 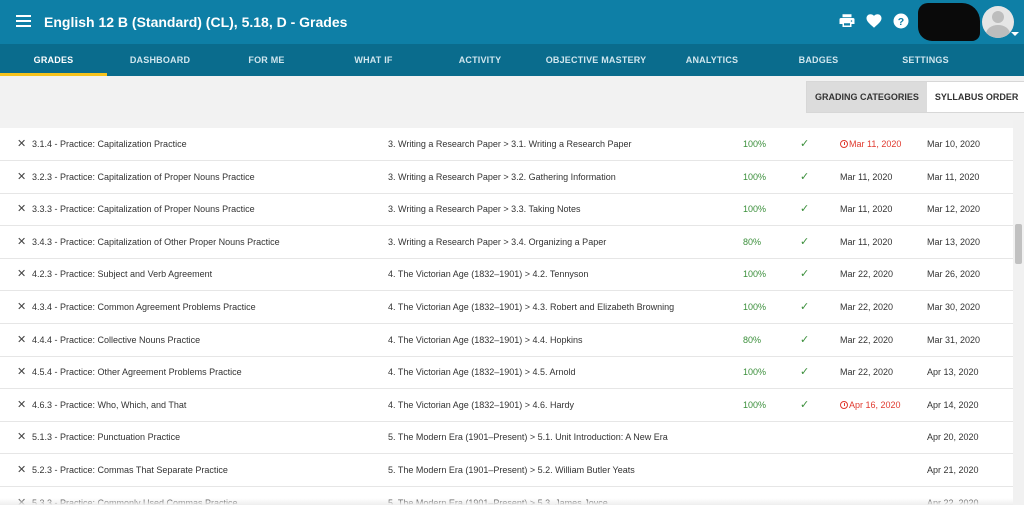 What do you see at coordinates (953, 372) in the screenshot?
I see `submitted-date: Apr 13, 2020` at bounding box center [953, 372].